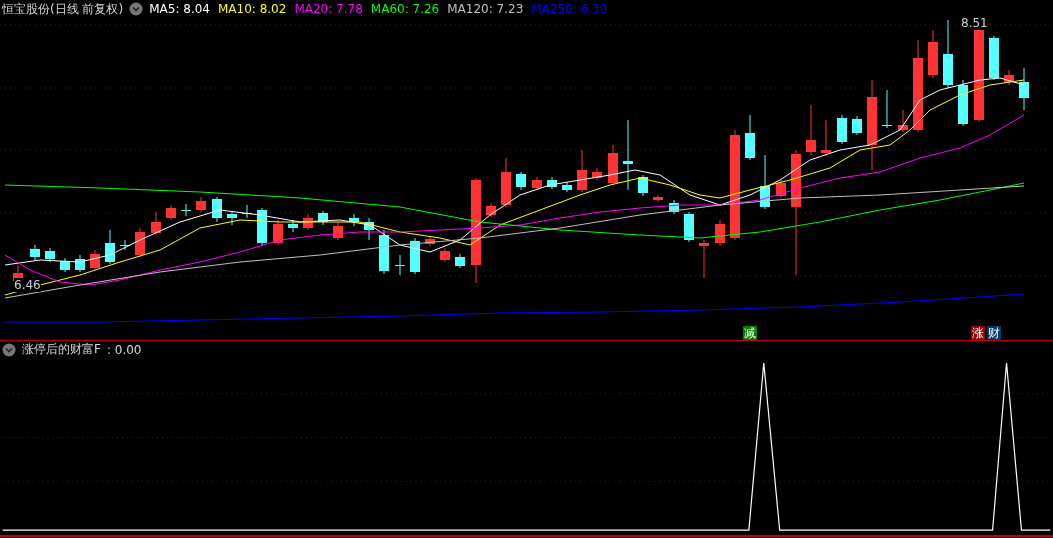 The width and height of the screenshot is (1053, 538). Describe the element at coordinates (61, 350) in the screenshot. I see `indicator-title: 涨停后的财富F` at that location.